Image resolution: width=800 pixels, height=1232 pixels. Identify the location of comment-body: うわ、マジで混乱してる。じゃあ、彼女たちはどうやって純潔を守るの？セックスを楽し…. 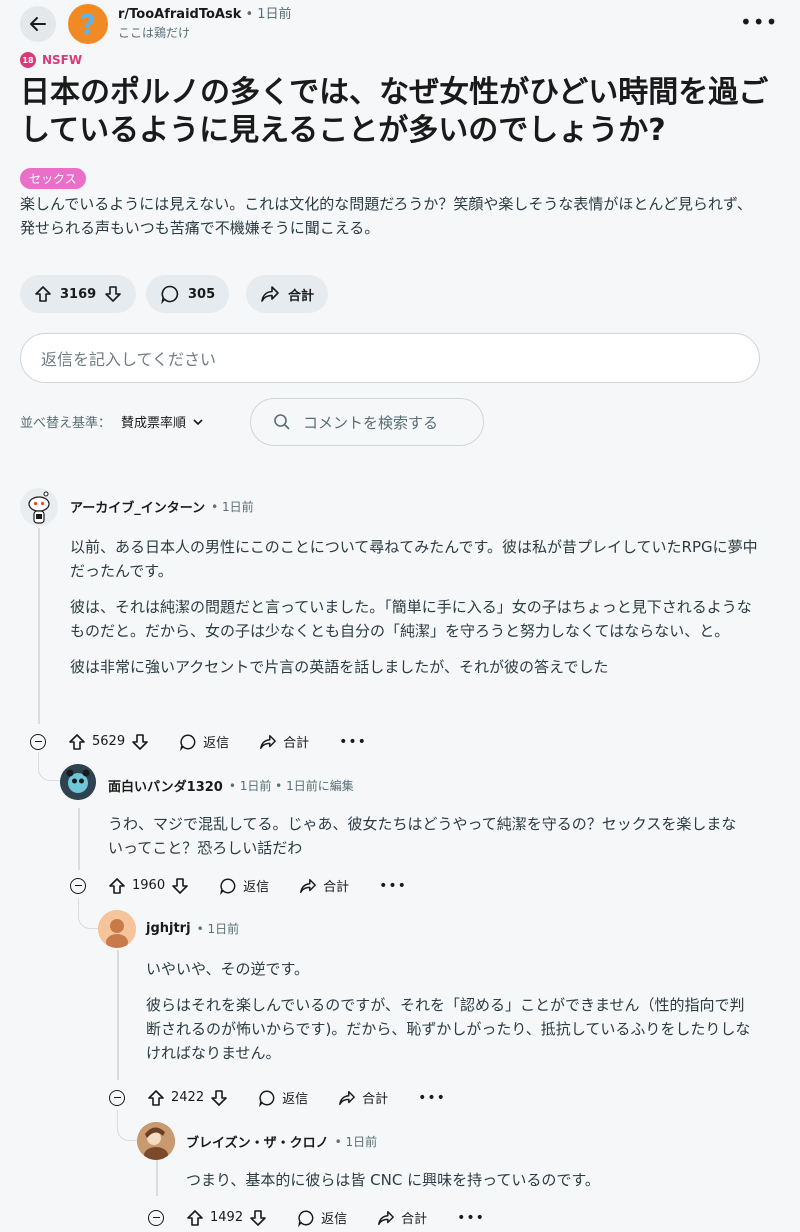
(428, 842).